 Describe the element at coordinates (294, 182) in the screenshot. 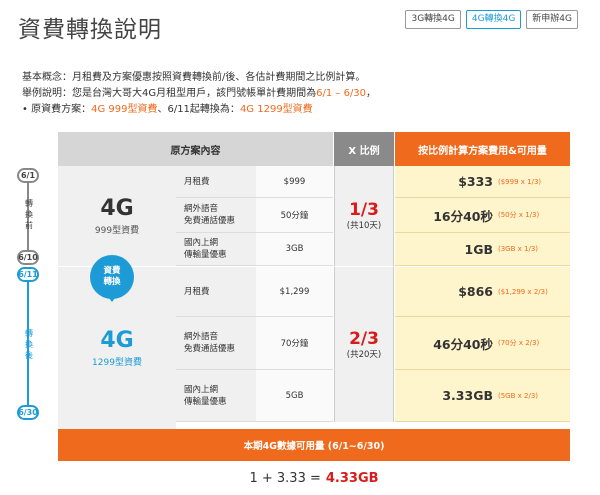

I see `before-row-1-value: $999` at that location.